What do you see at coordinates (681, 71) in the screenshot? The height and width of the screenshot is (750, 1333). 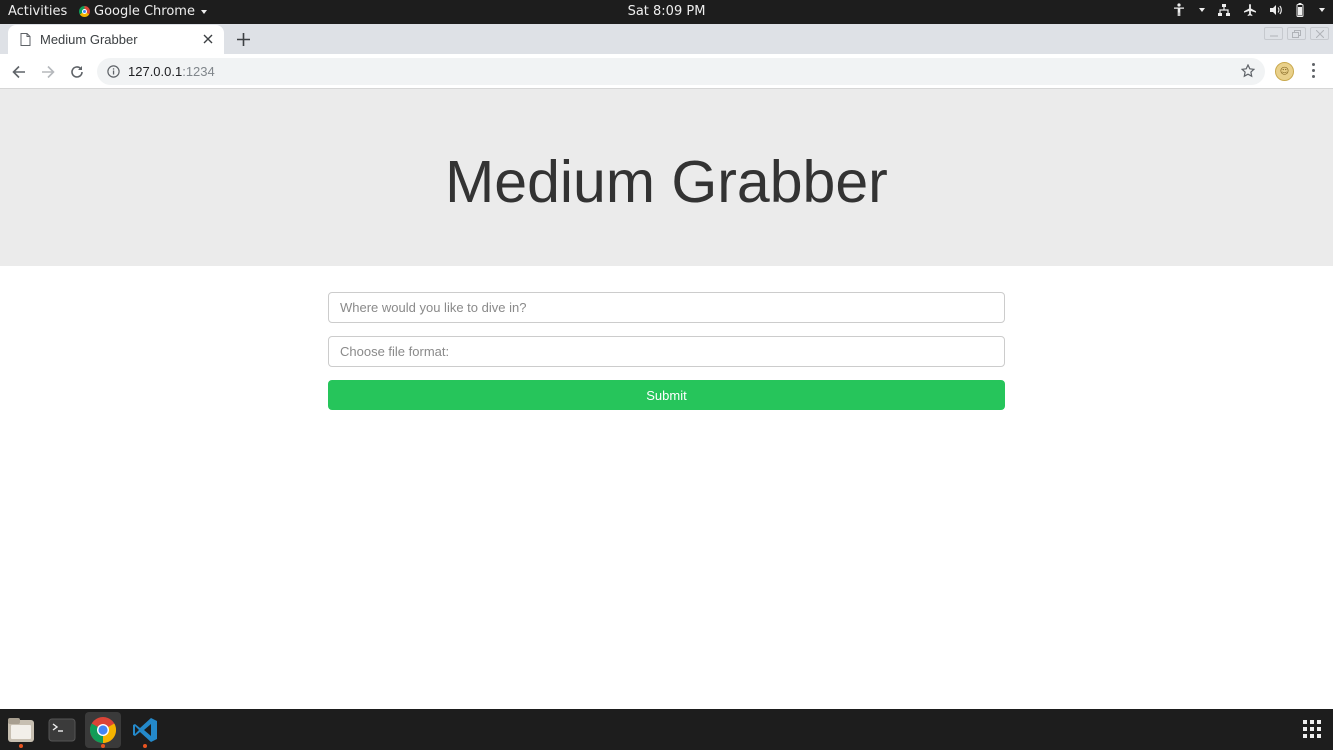 I see `address-bar: 127.0.0.1:1234` at bounding box center [681, 71].